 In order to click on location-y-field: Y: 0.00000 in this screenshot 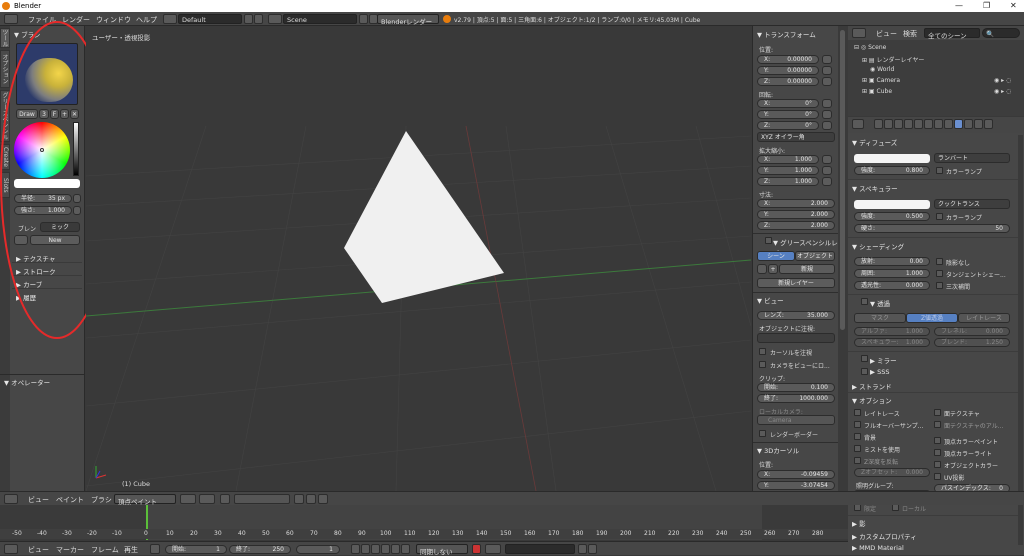, I will do `click(788, 70)`.